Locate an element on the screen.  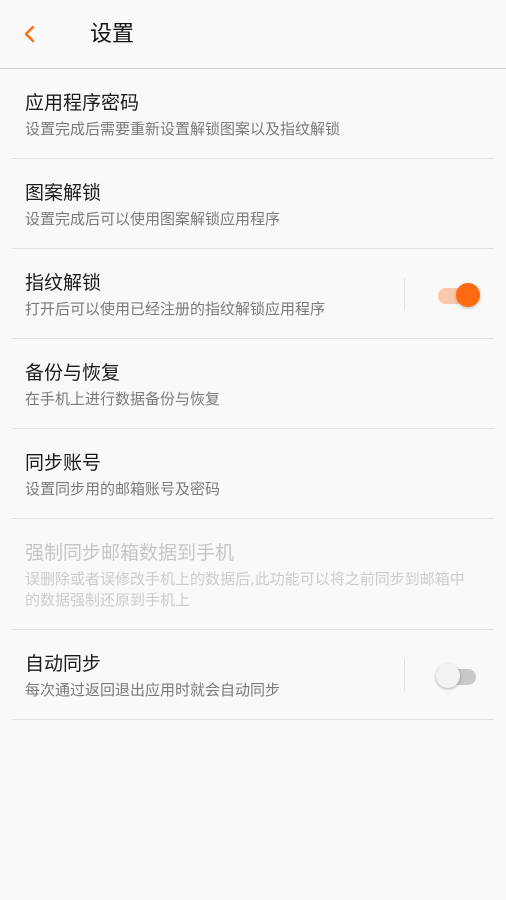
fingerprint-unlock-toggle is located at coordinates (458, 295).